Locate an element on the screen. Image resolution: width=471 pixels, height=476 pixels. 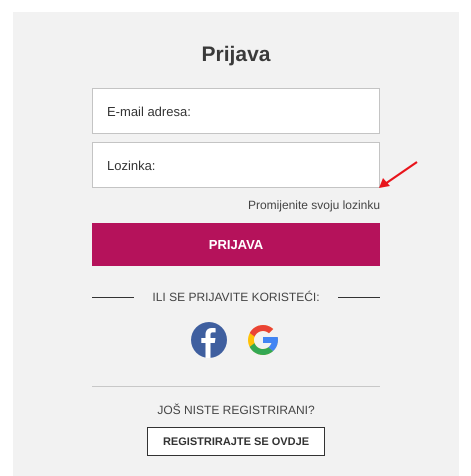
google-icon is located at coordinates (263, 340).